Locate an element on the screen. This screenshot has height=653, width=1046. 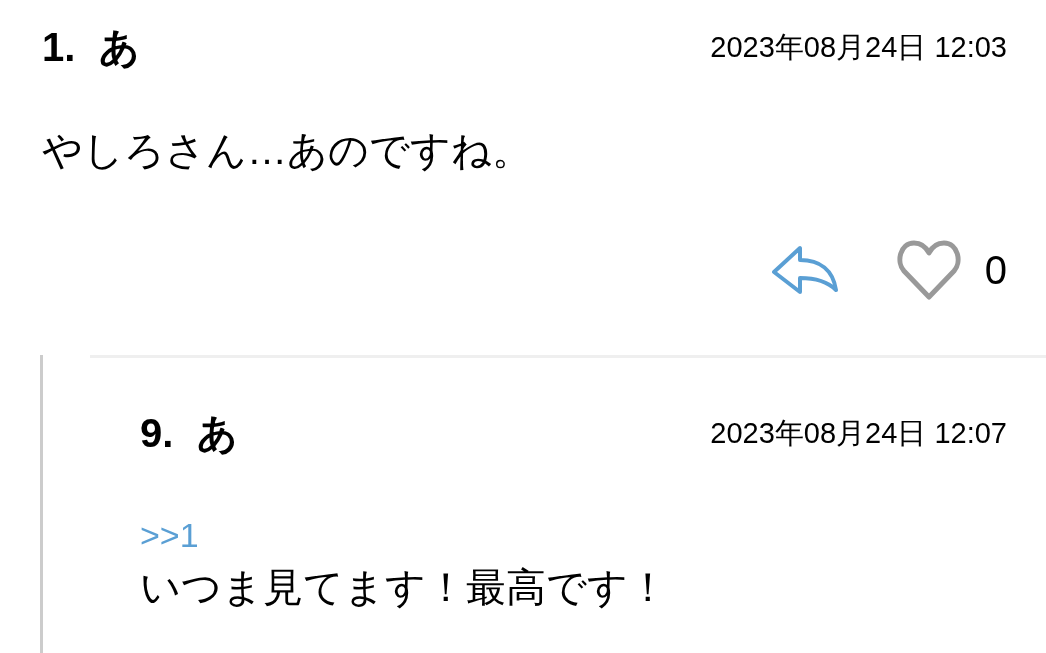
post-date: 2023年08月24日 12:07 is located at coordinates (858, 433).